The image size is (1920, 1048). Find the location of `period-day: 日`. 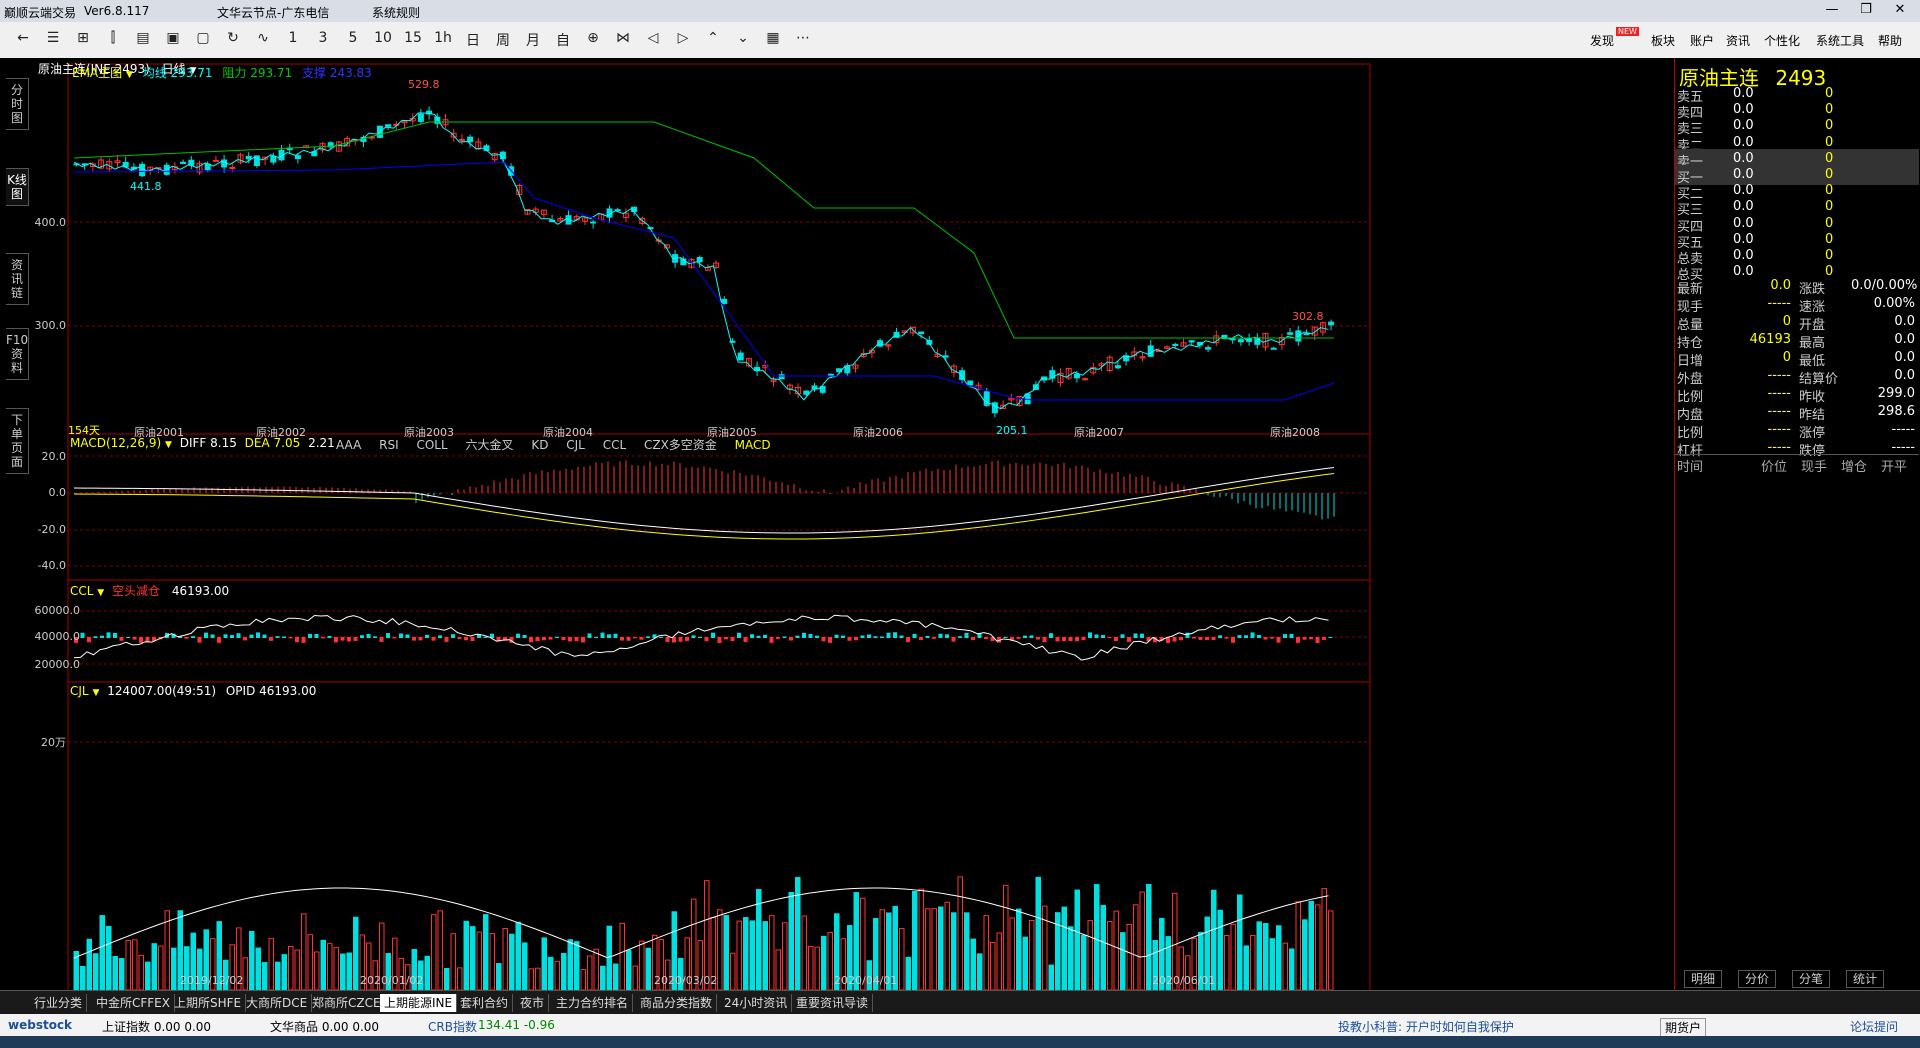

period-day: 日 is located at coordinates (473, 40).